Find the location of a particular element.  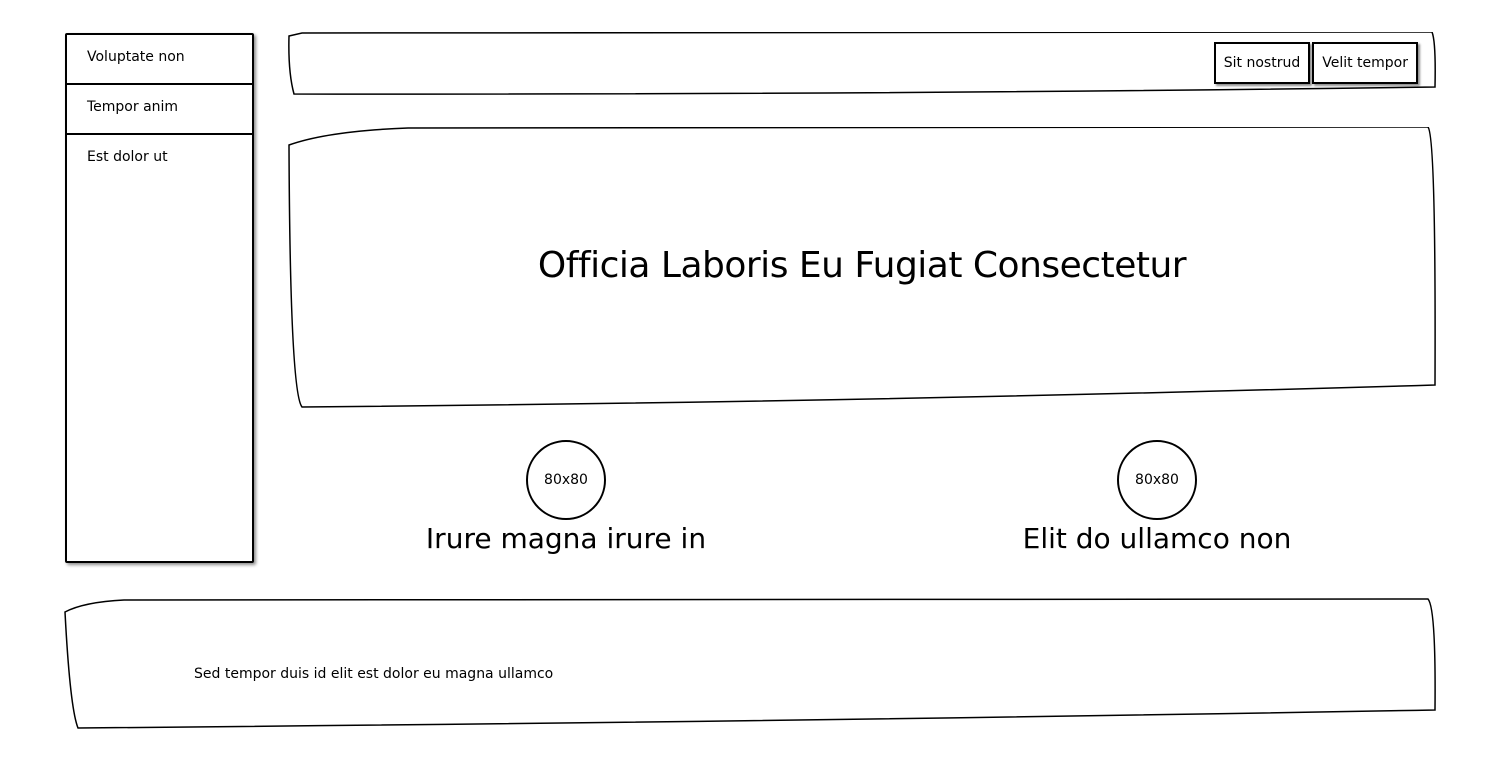

hero-title: Officia Laboris Eu Fugiat Consectetur is located at coordinates (862, 265).